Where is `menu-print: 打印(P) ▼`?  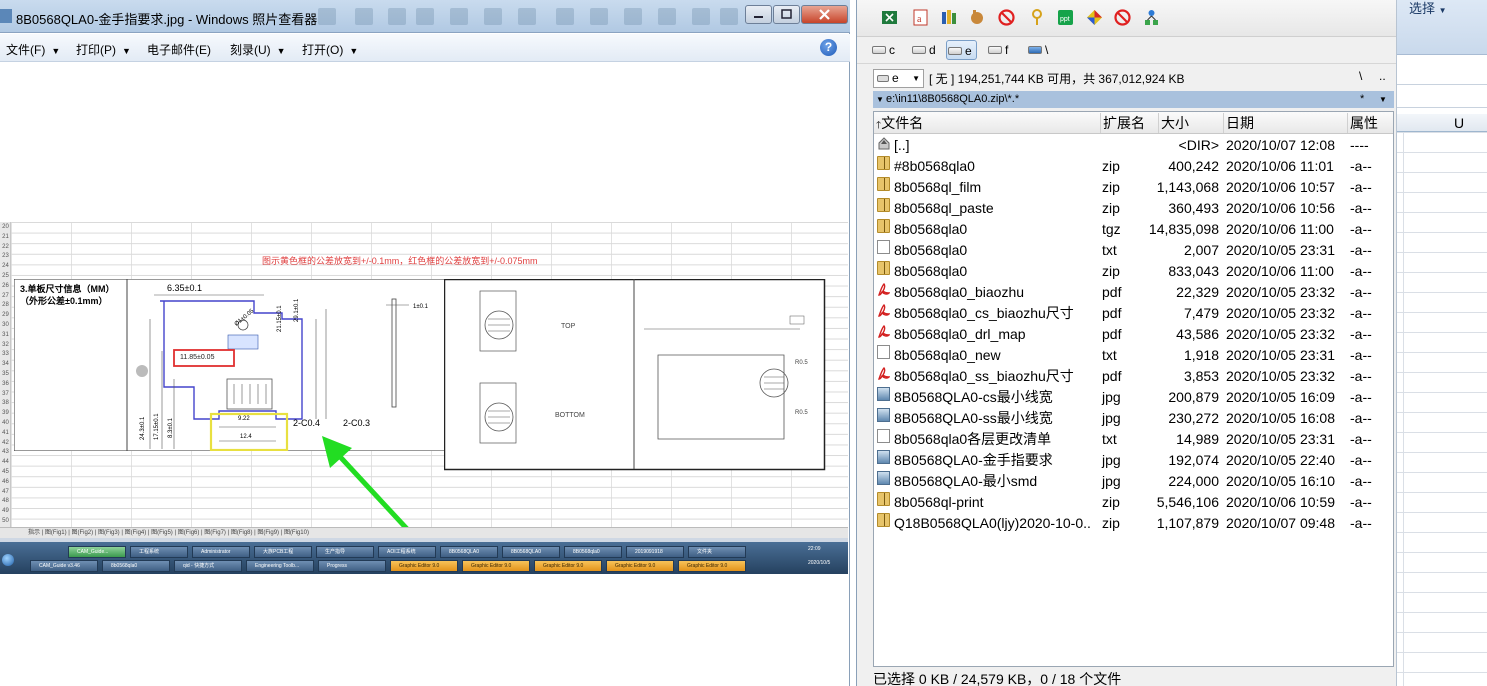 menu-print: 打印(P) ▼ is located at coordinates (103, 49).